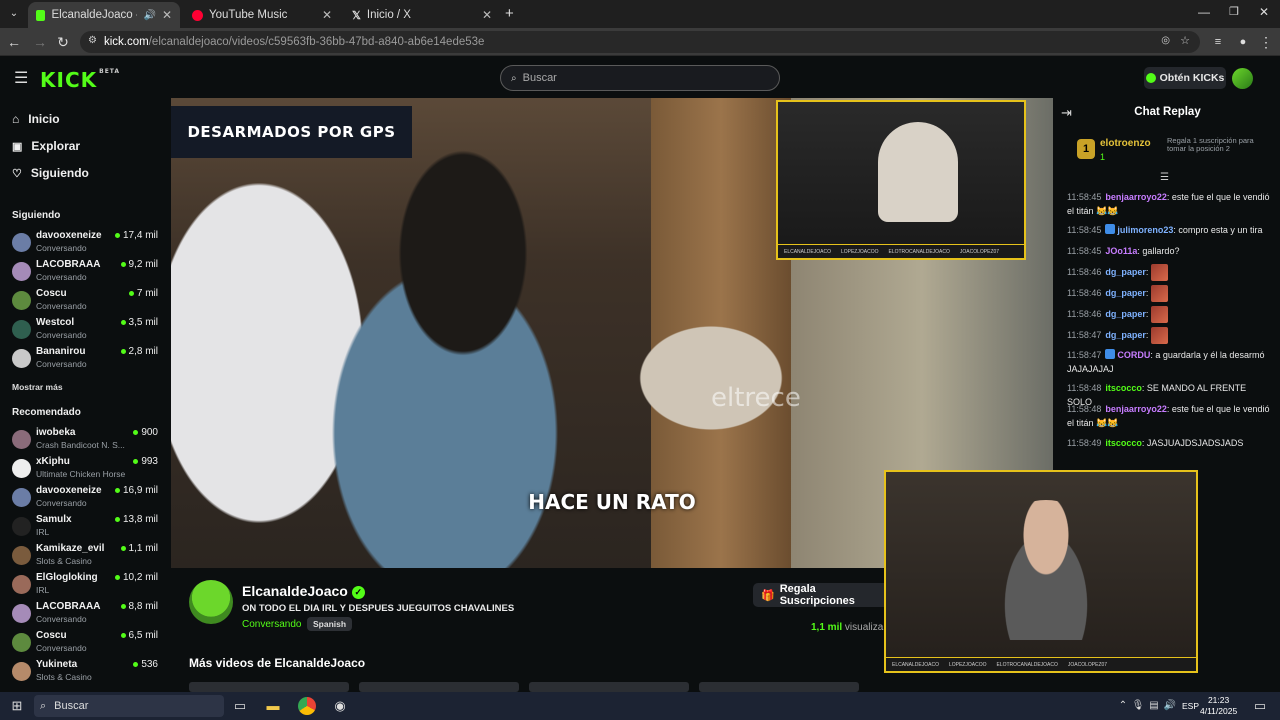 The image size is (1280, 720). I want to click on viewer-count-value: 16,9 mil, so click(140, 490).